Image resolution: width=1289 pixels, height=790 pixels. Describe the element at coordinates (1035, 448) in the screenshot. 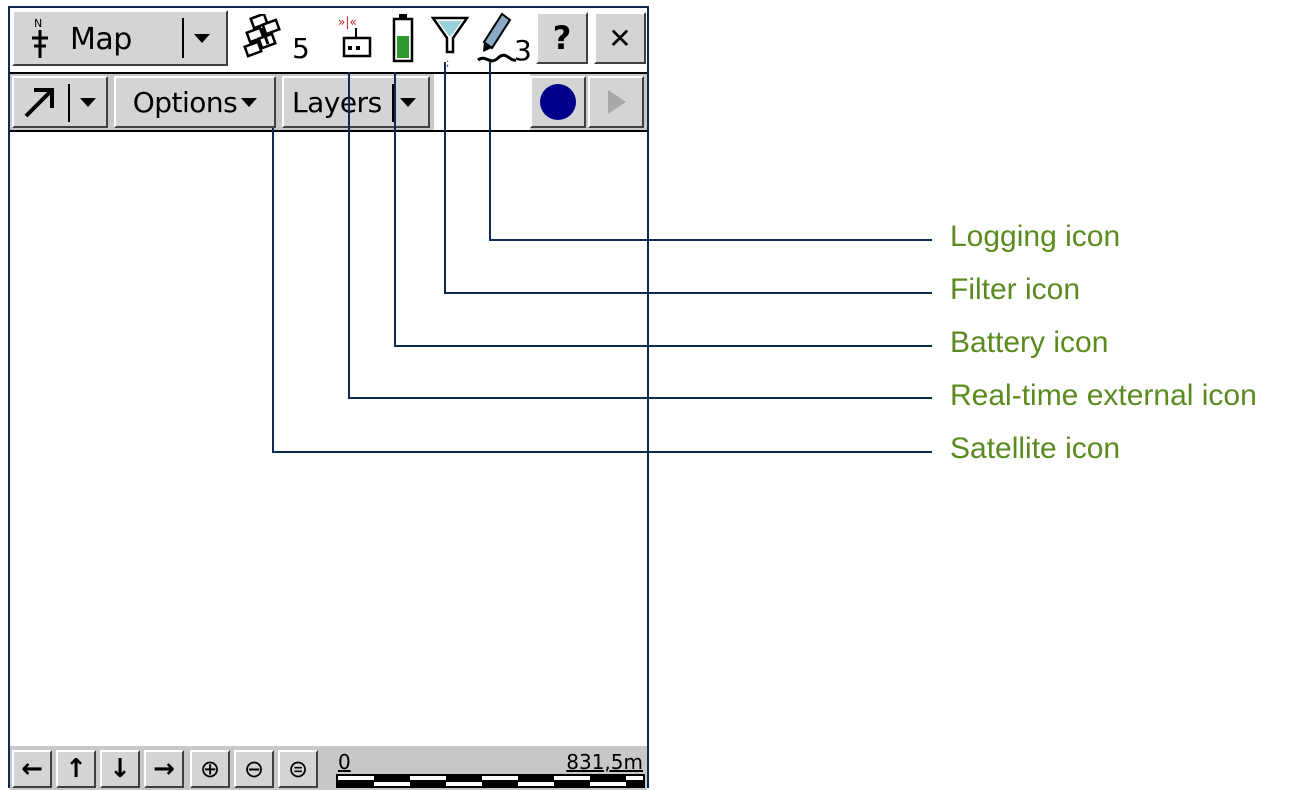

I see `satellite-callout: Satellite icon` at that location.